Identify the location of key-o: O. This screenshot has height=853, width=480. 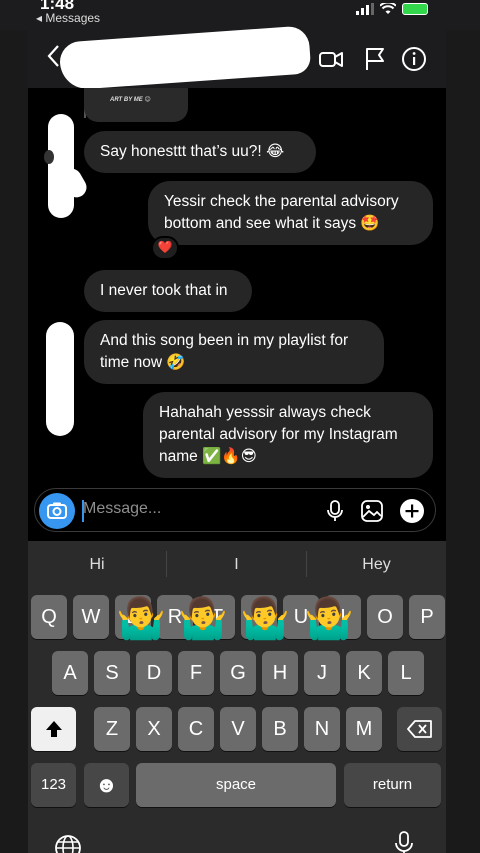
(385, 617).